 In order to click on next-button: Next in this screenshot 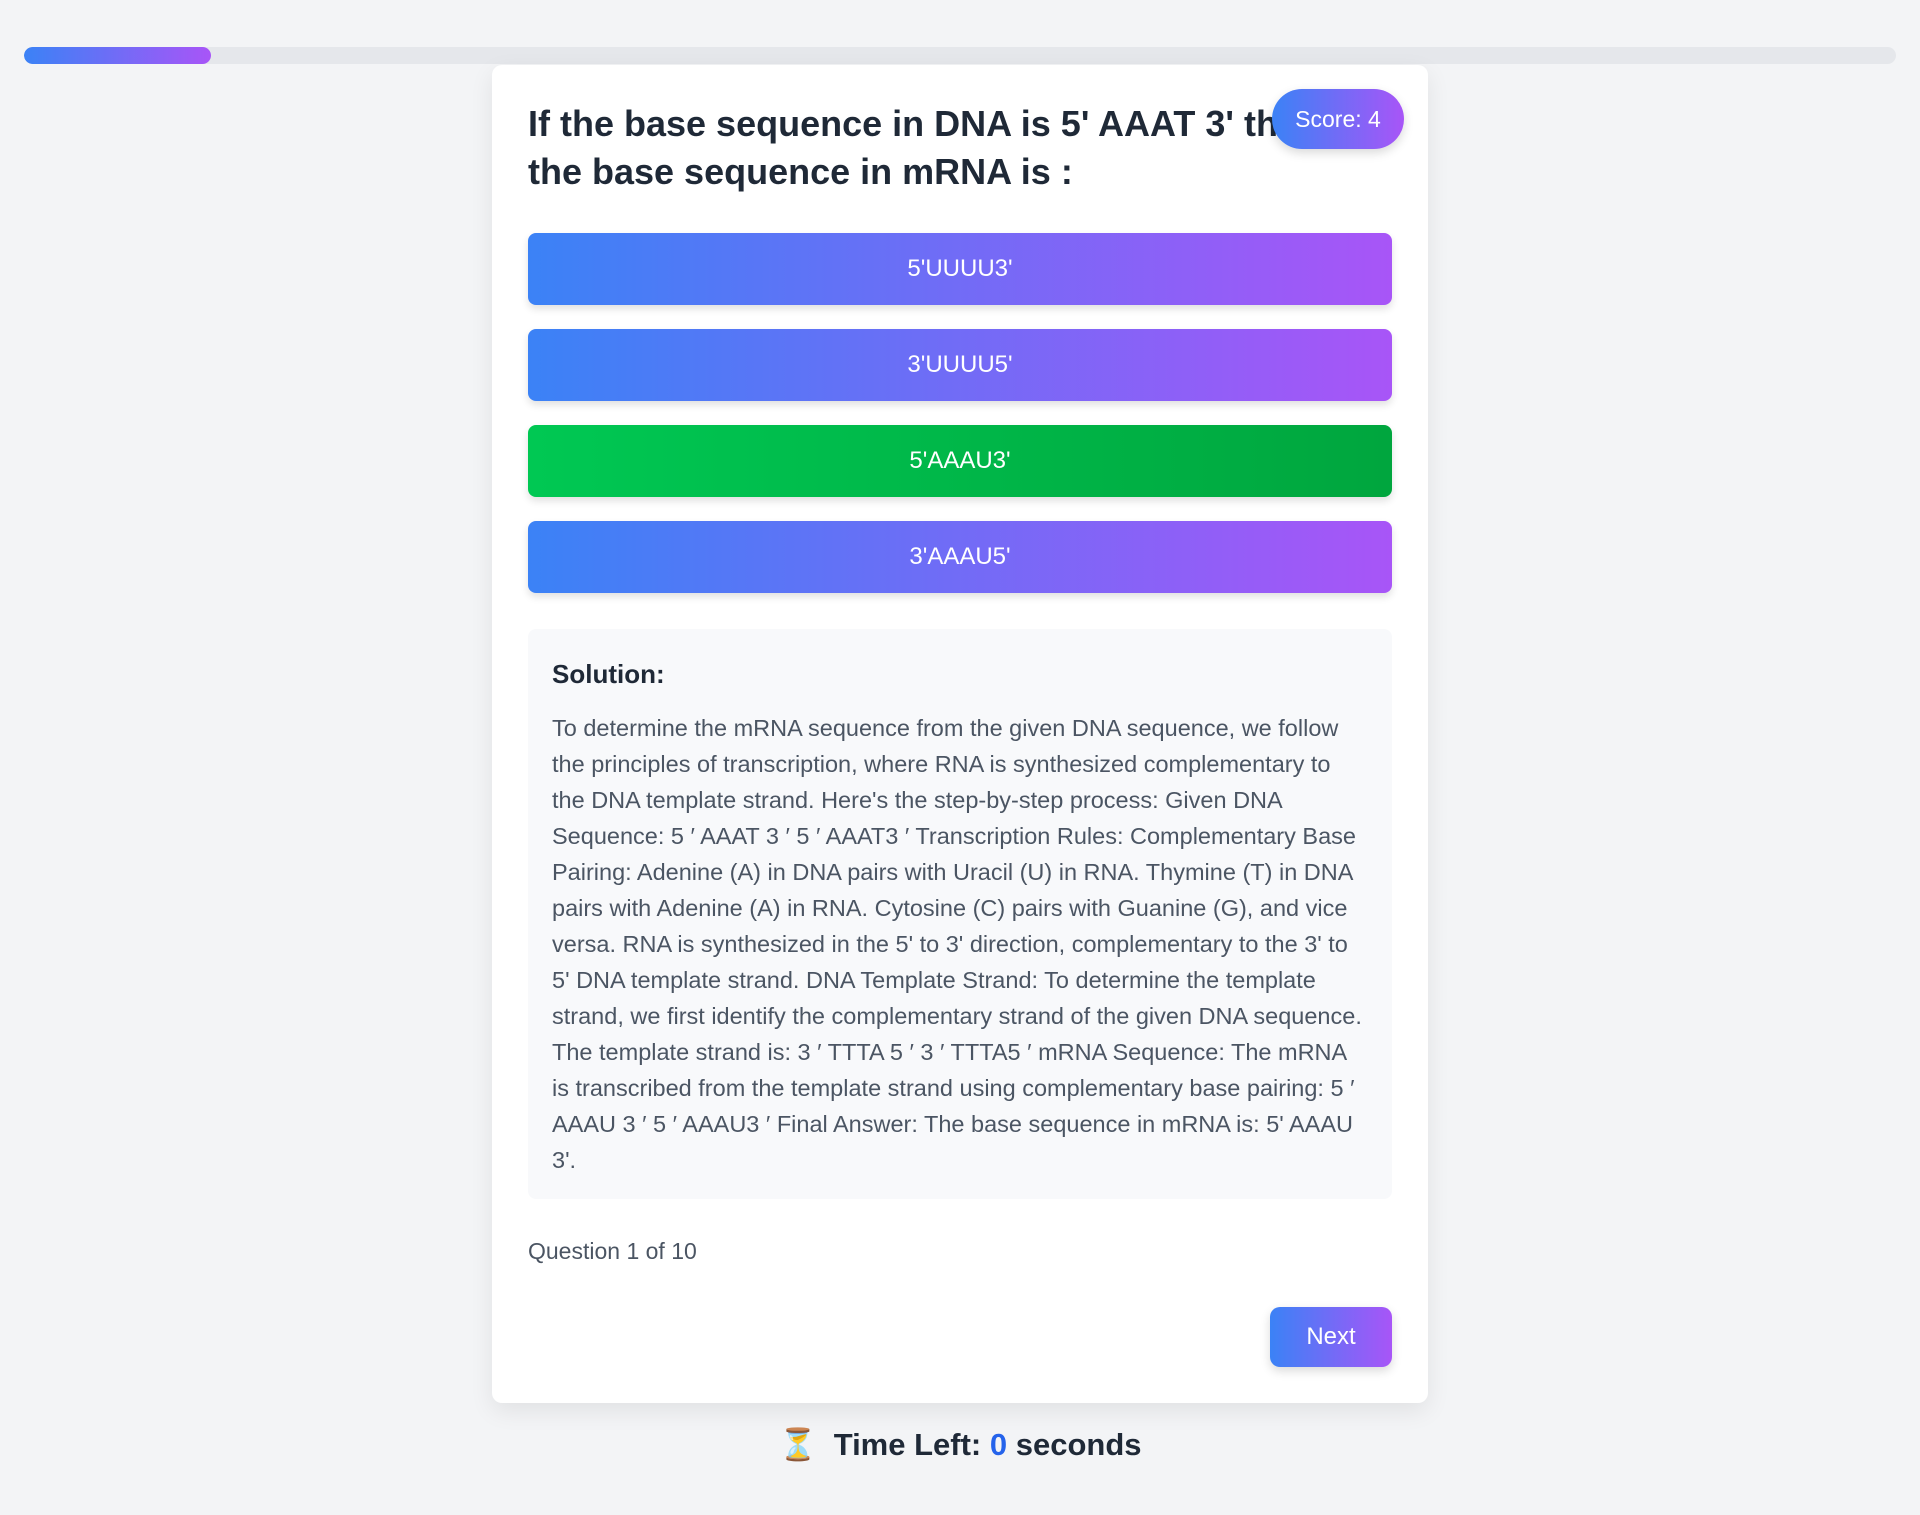, I will do `click(1331, 1337)`.